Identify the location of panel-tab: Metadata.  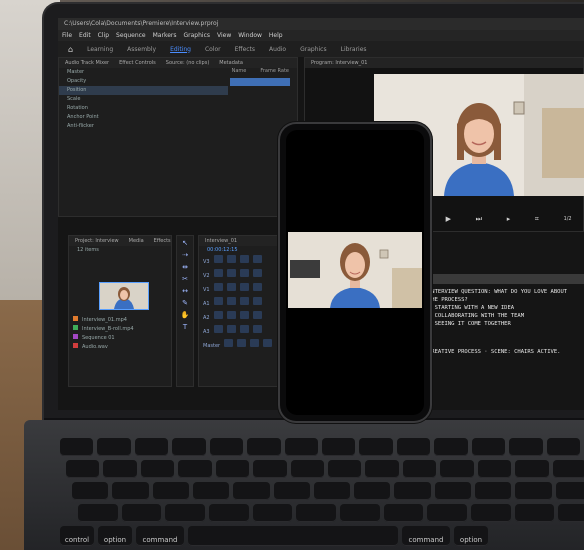
(231, 63).